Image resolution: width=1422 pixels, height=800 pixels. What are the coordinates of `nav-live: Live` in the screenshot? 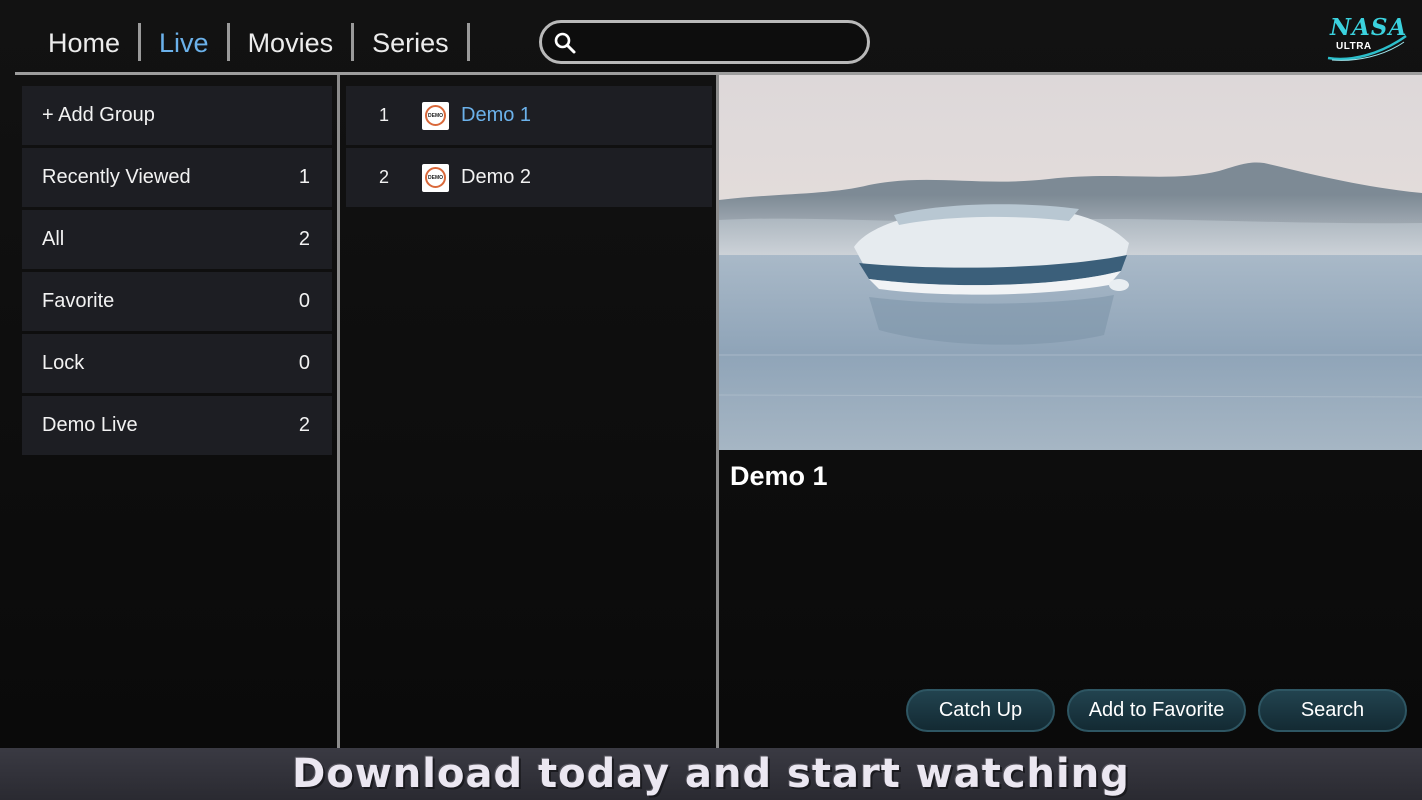 It's located at (184, 42).